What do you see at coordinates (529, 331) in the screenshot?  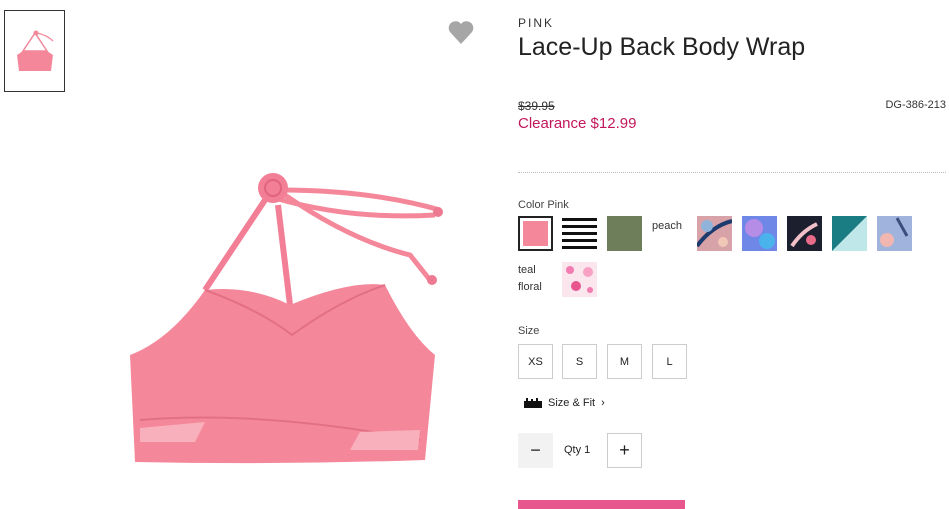 I see `size-label: Size` at bounding box center [529, 331].